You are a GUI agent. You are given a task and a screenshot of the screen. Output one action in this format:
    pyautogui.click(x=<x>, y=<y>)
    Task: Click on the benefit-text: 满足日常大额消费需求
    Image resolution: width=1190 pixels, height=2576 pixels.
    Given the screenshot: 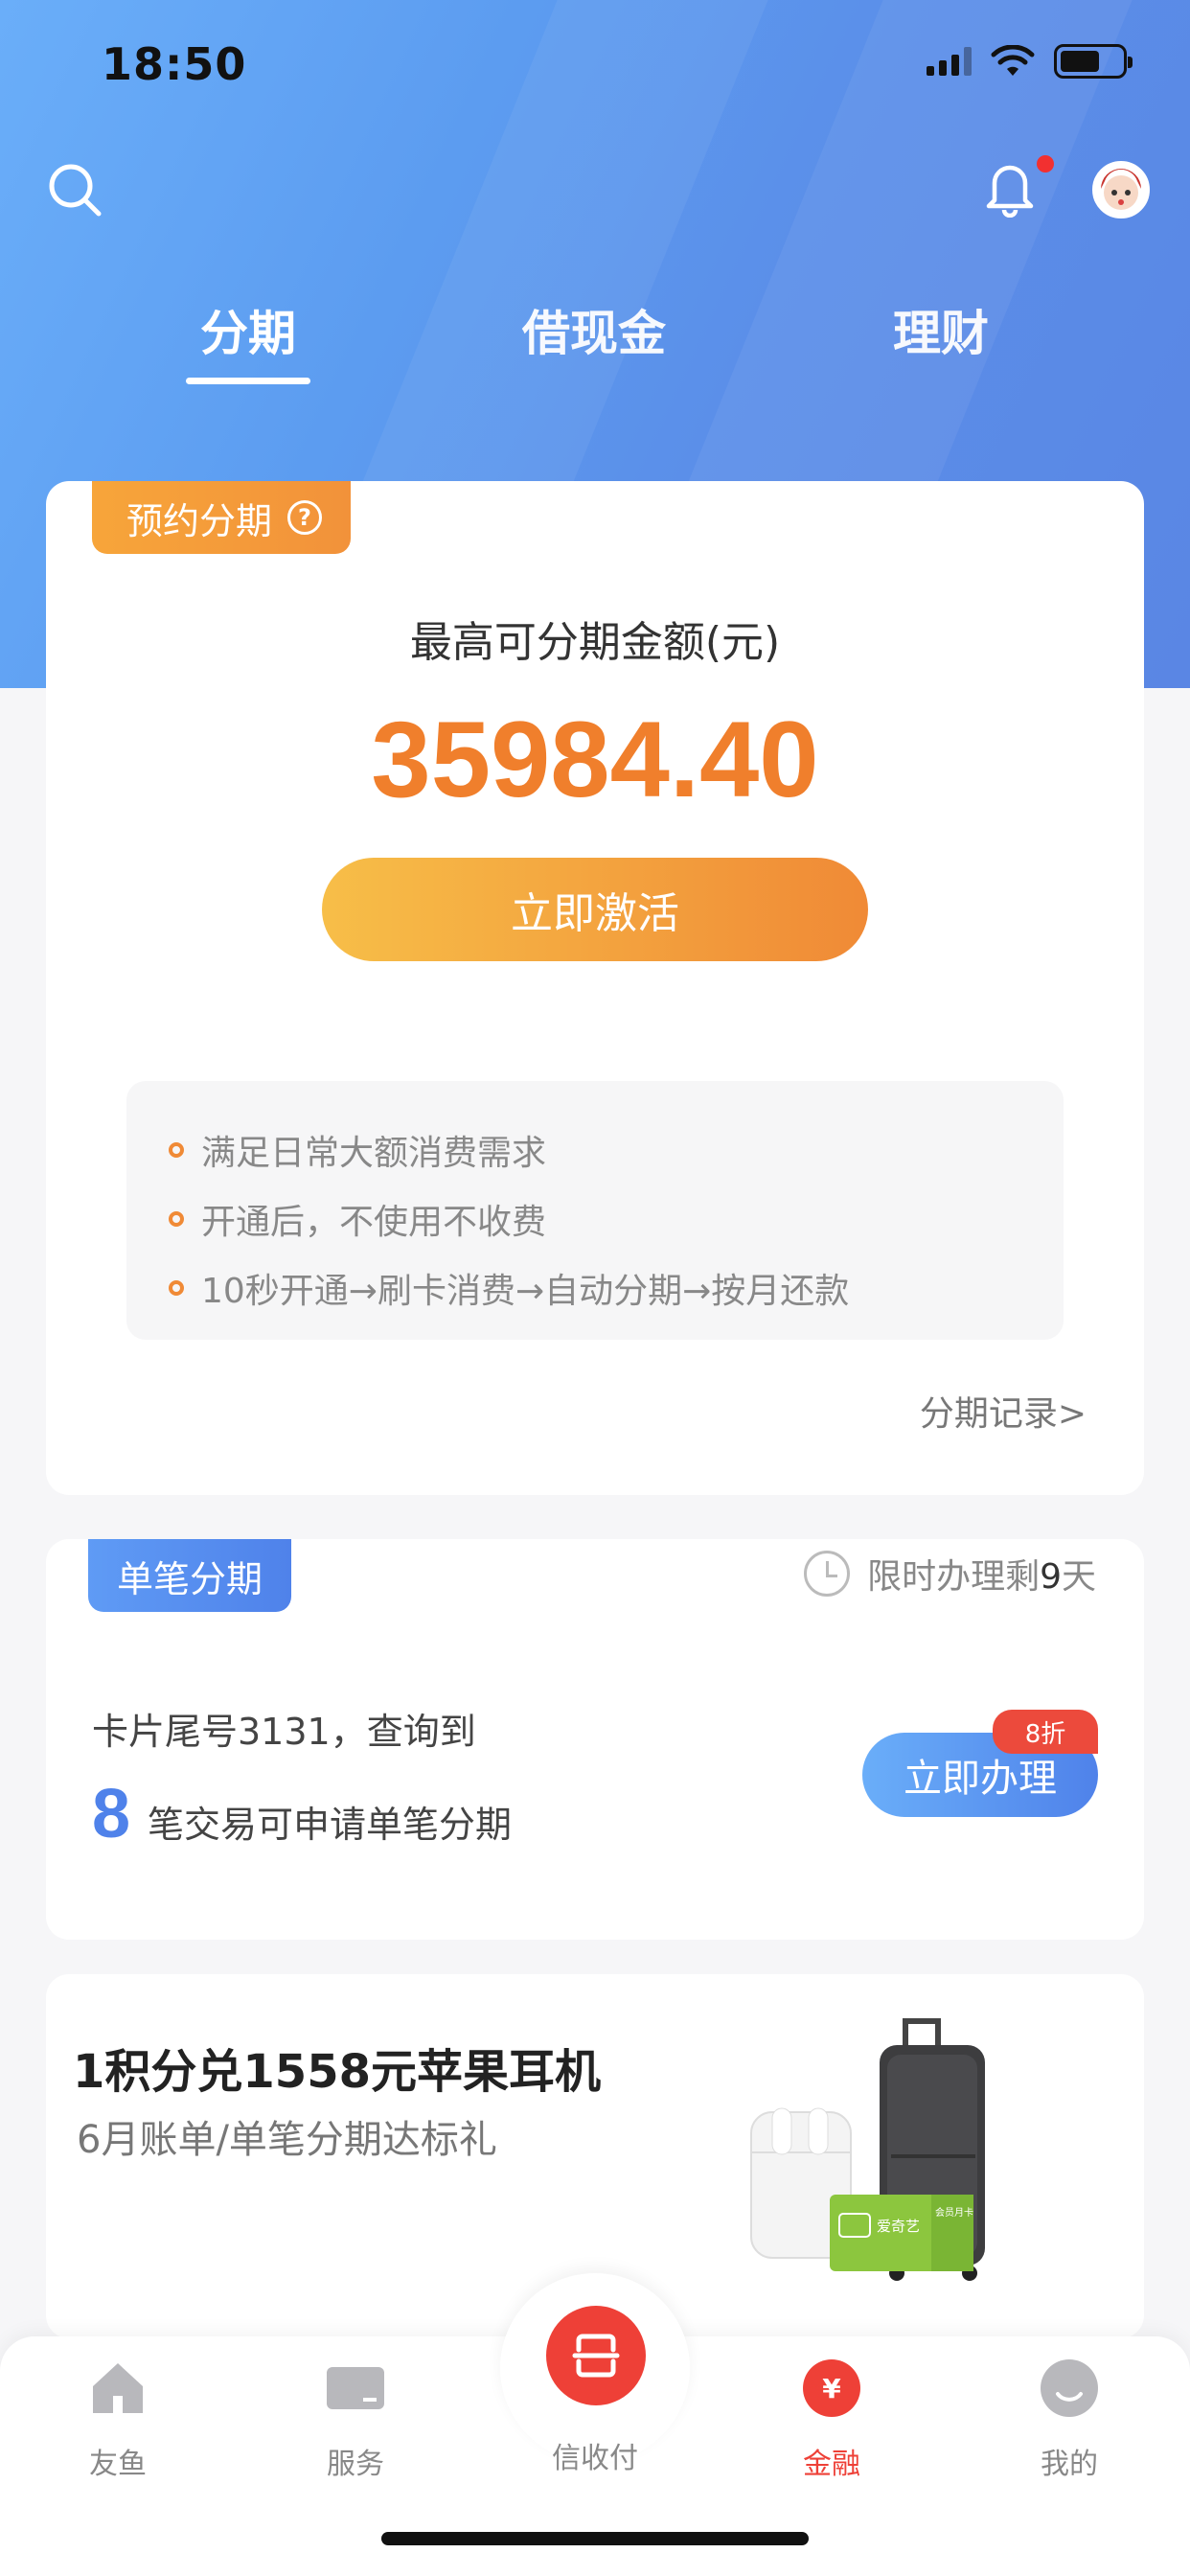 What is the action you would take?
    pyautogui.click(x=374, y=1153)
    